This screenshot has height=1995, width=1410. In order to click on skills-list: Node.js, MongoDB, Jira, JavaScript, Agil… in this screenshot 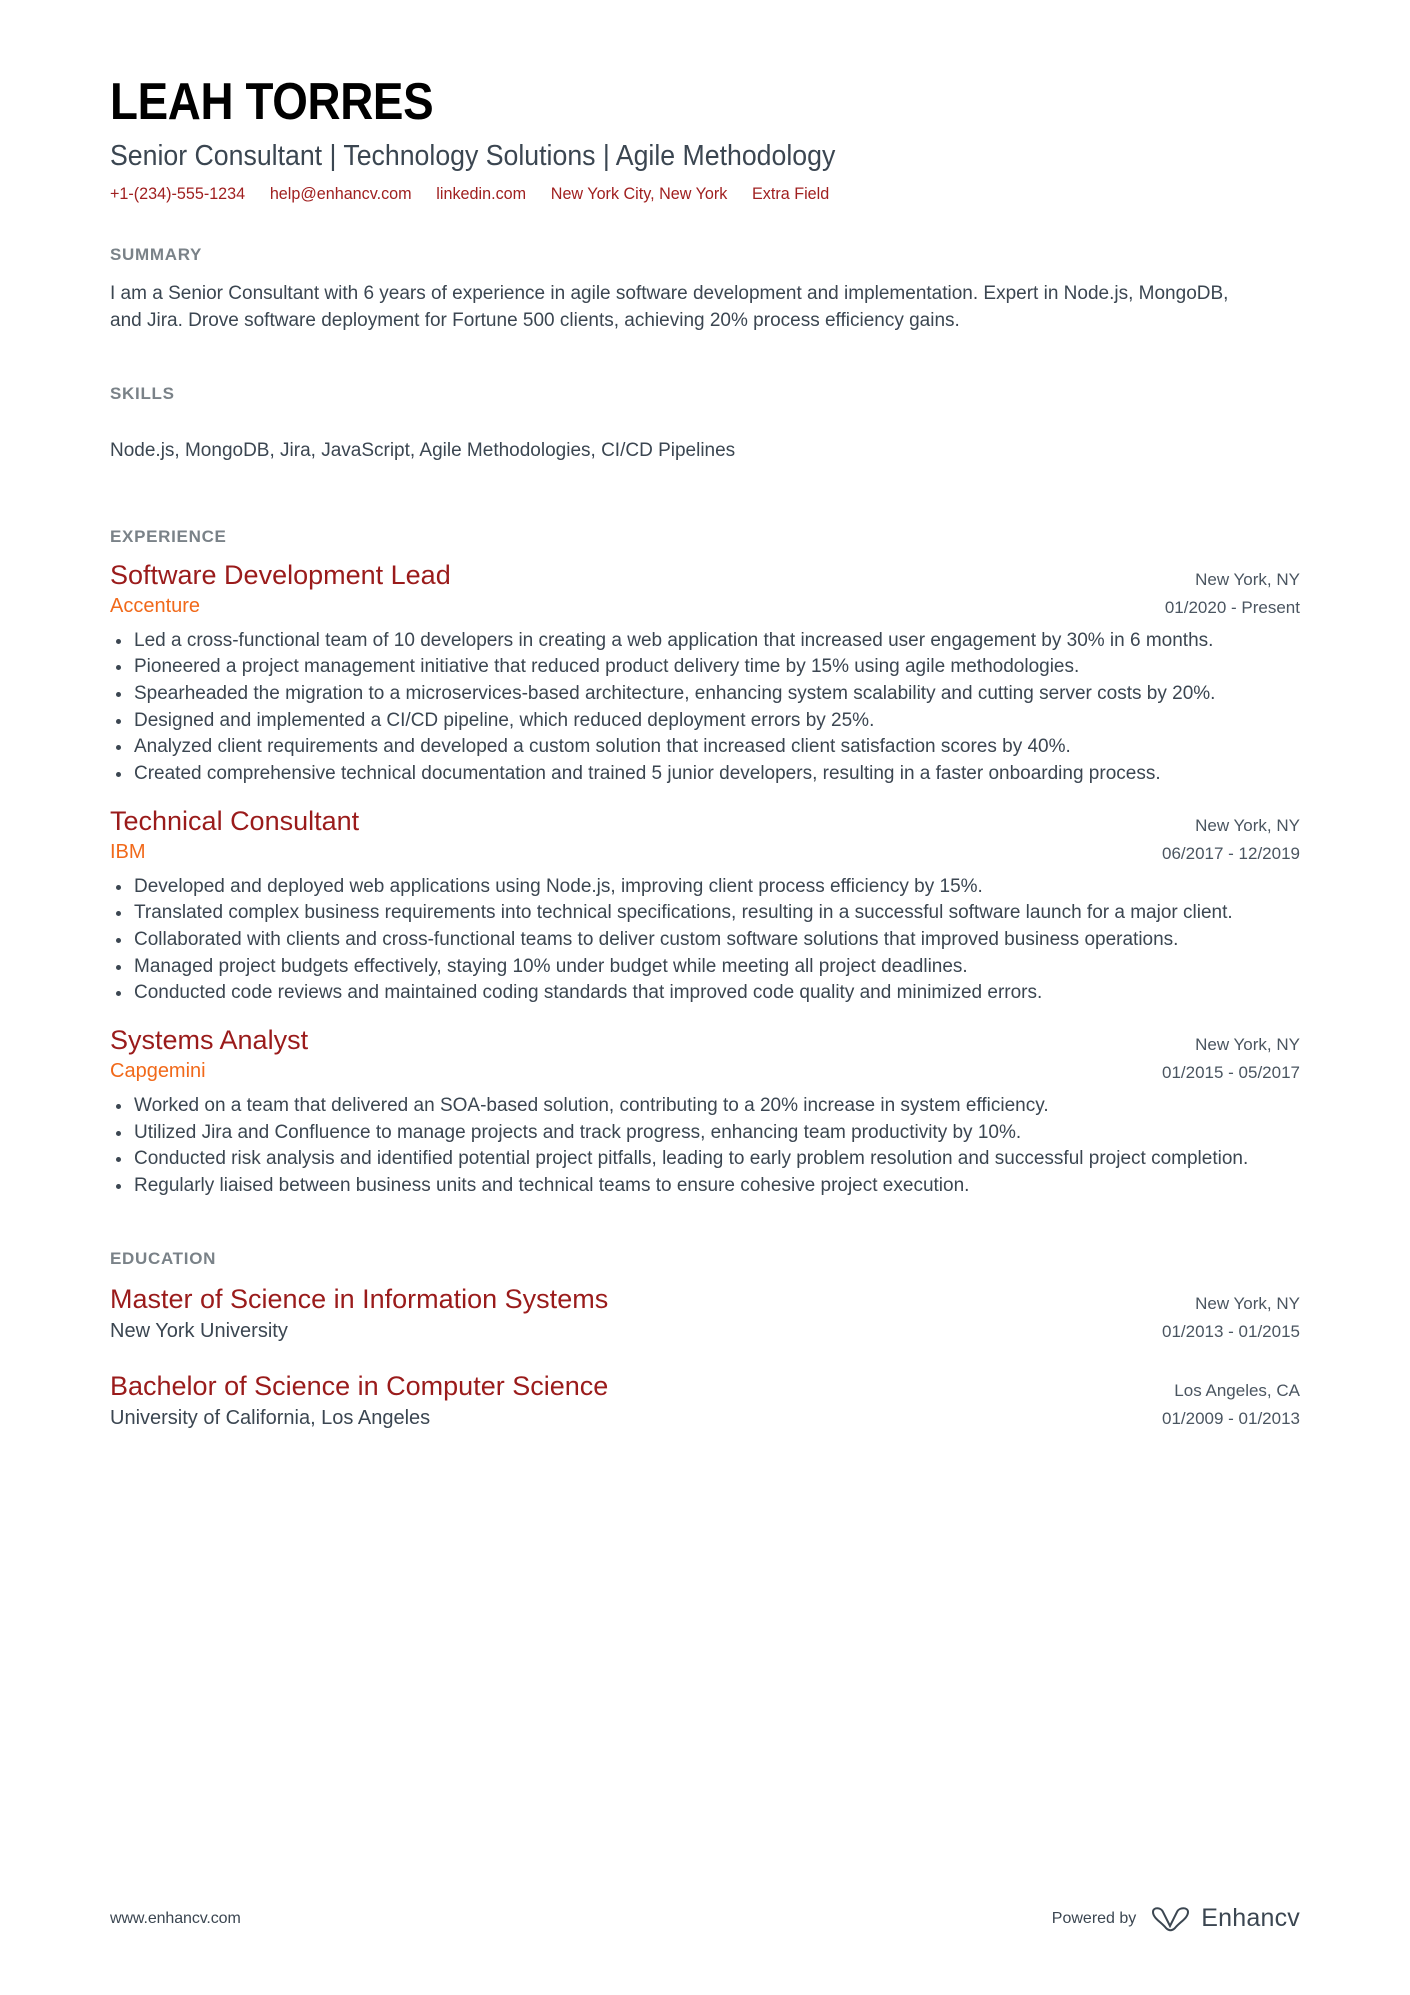, I will do `click(423, 450)`.